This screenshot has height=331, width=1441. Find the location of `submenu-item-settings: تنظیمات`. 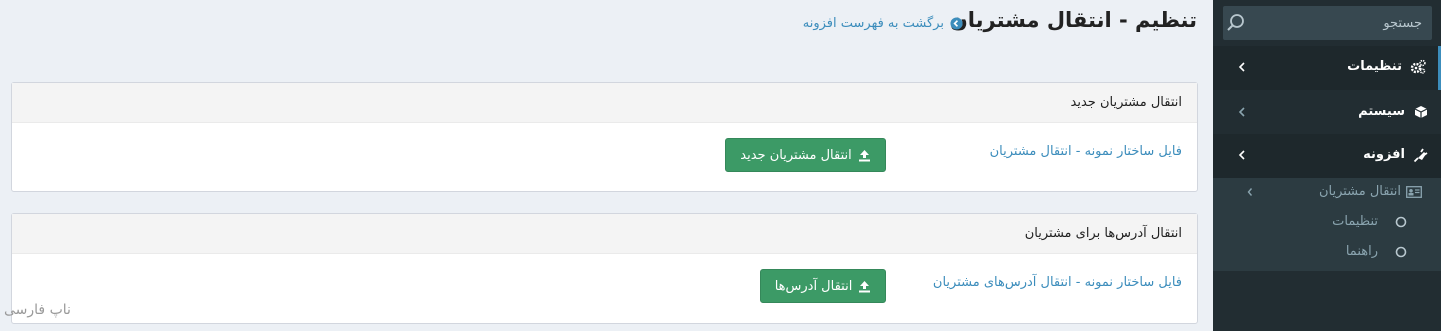

submenu-item-settings: تنظیمات is located at coordinates (1327, 223).